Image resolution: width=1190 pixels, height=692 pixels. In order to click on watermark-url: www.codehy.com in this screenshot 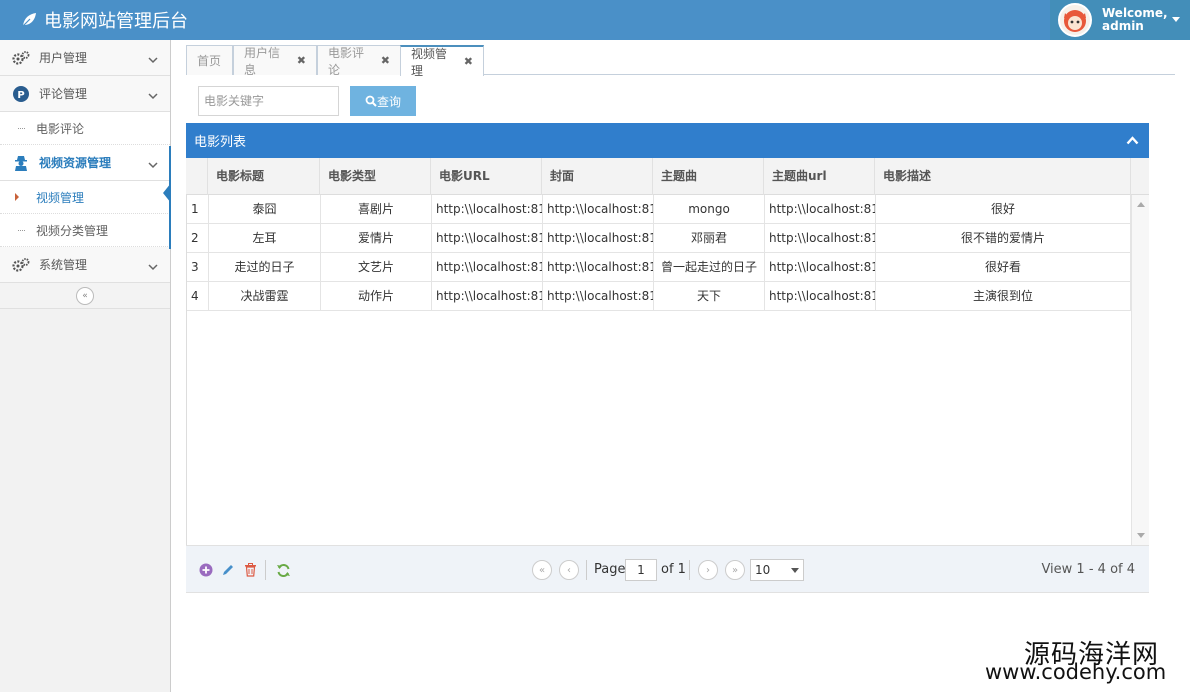, I will do `click(1076, 672)`.